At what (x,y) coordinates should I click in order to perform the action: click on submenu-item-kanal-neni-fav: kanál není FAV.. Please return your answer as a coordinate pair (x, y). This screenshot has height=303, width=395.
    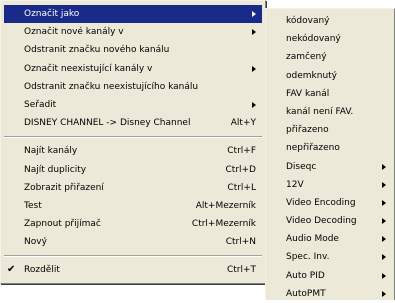
    Looking at the image, I should click on (330, 112).